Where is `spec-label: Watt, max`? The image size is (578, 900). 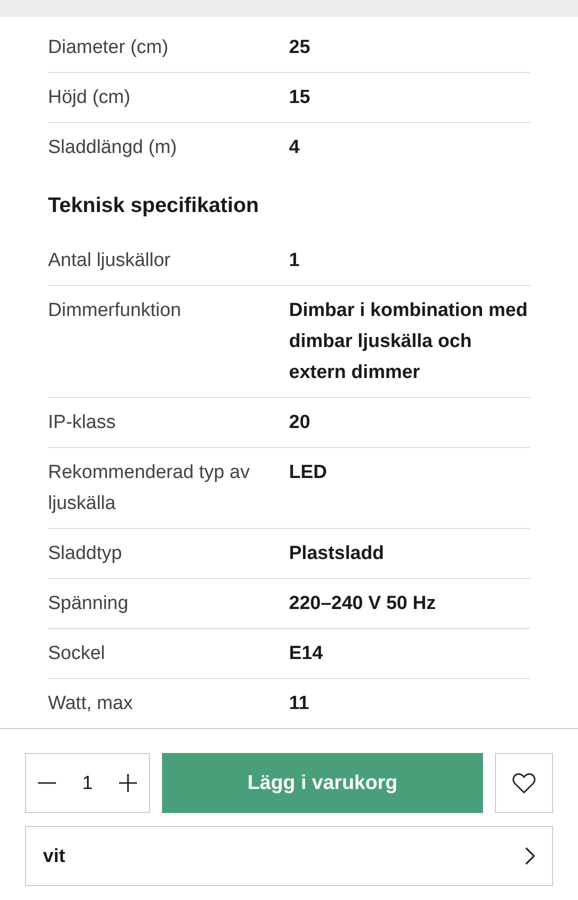 spec-label: Watt, max is located at coordinates (91, 704).